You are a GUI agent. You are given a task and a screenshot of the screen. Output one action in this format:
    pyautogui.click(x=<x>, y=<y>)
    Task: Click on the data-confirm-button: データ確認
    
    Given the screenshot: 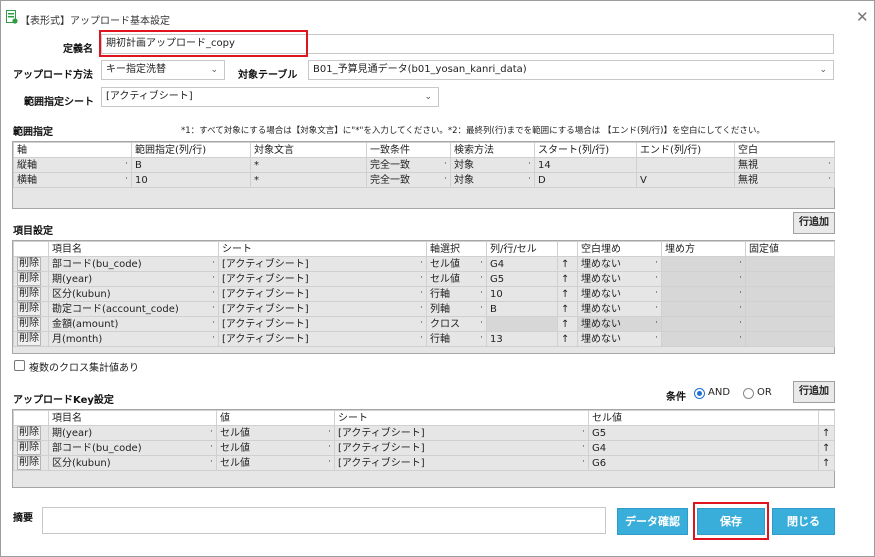 What is the action you would take?
    pyautogui.click(x=652, y=521)
    